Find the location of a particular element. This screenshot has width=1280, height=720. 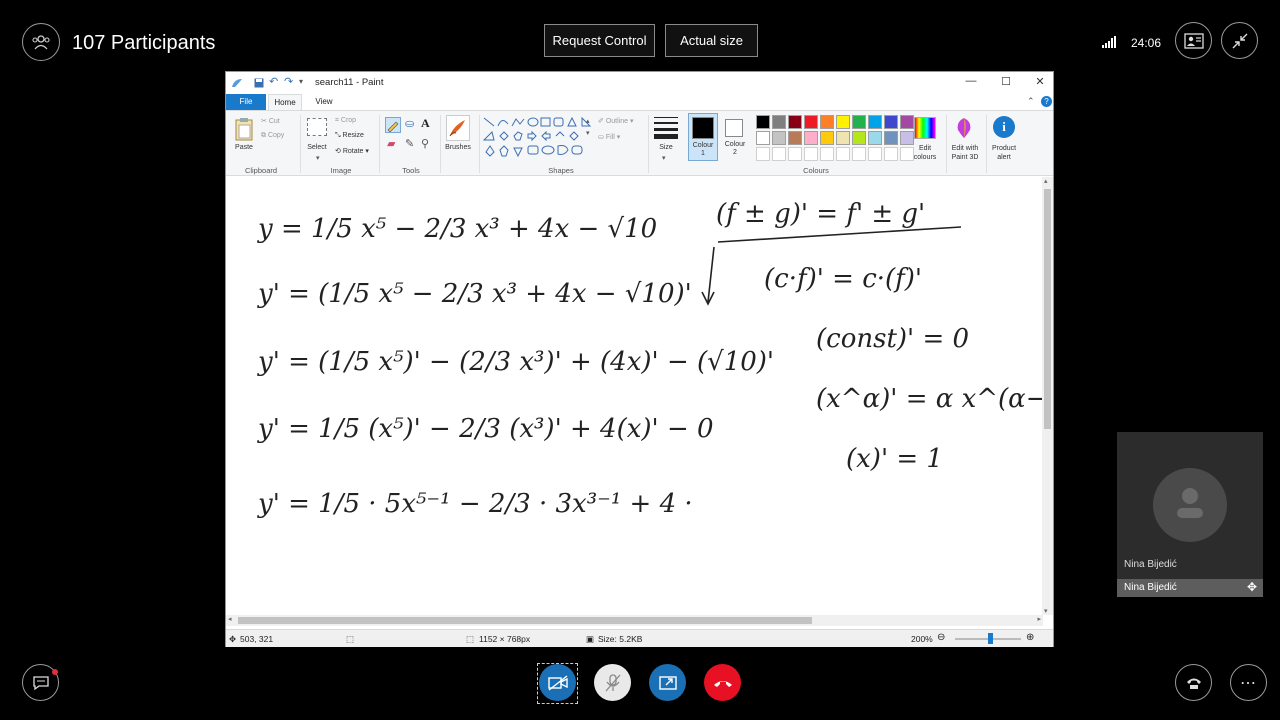

share-button is located at coordinates (667, 682).